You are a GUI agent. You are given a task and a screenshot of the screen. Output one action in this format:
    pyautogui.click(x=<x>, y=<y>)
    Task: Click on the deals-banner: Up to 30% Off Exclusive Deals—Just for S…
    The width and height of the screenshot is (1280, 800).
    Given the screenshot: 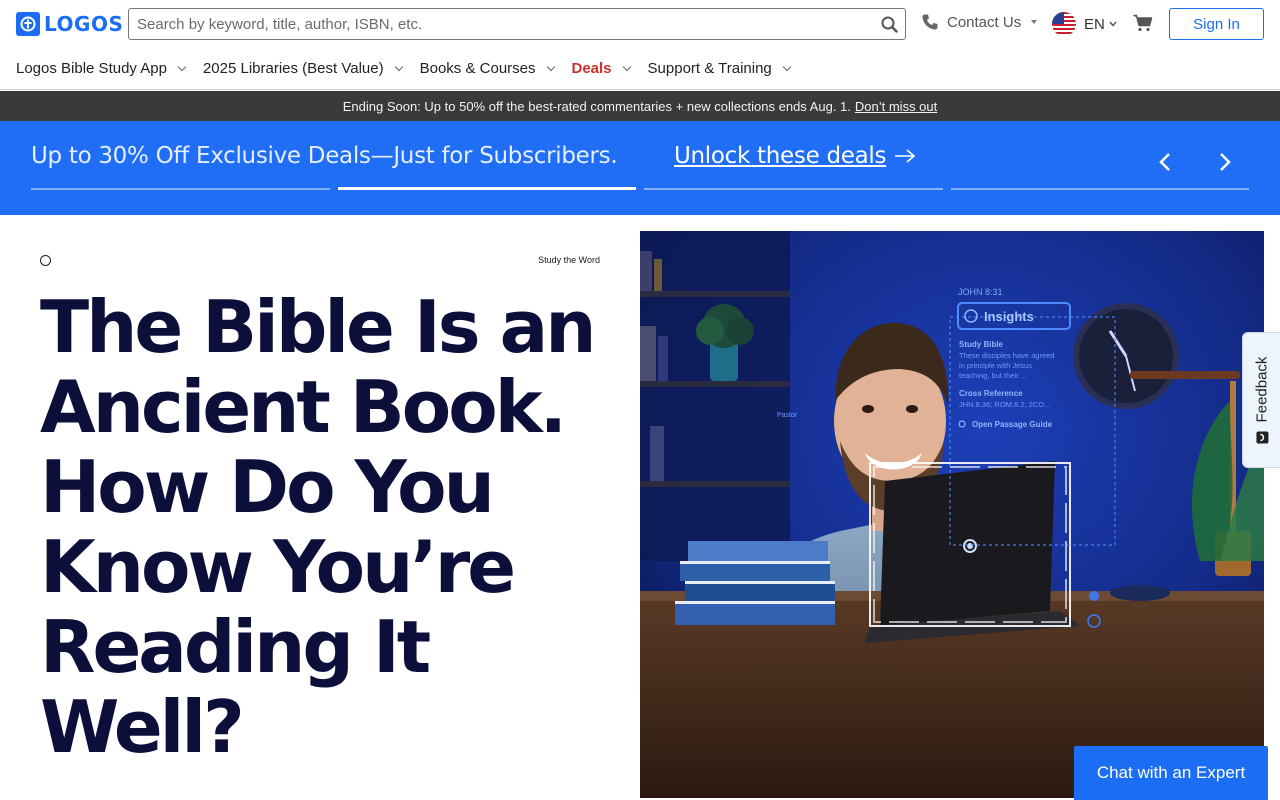 What is the action you would take?
    pyautogui.click(x=640, y=168)
    